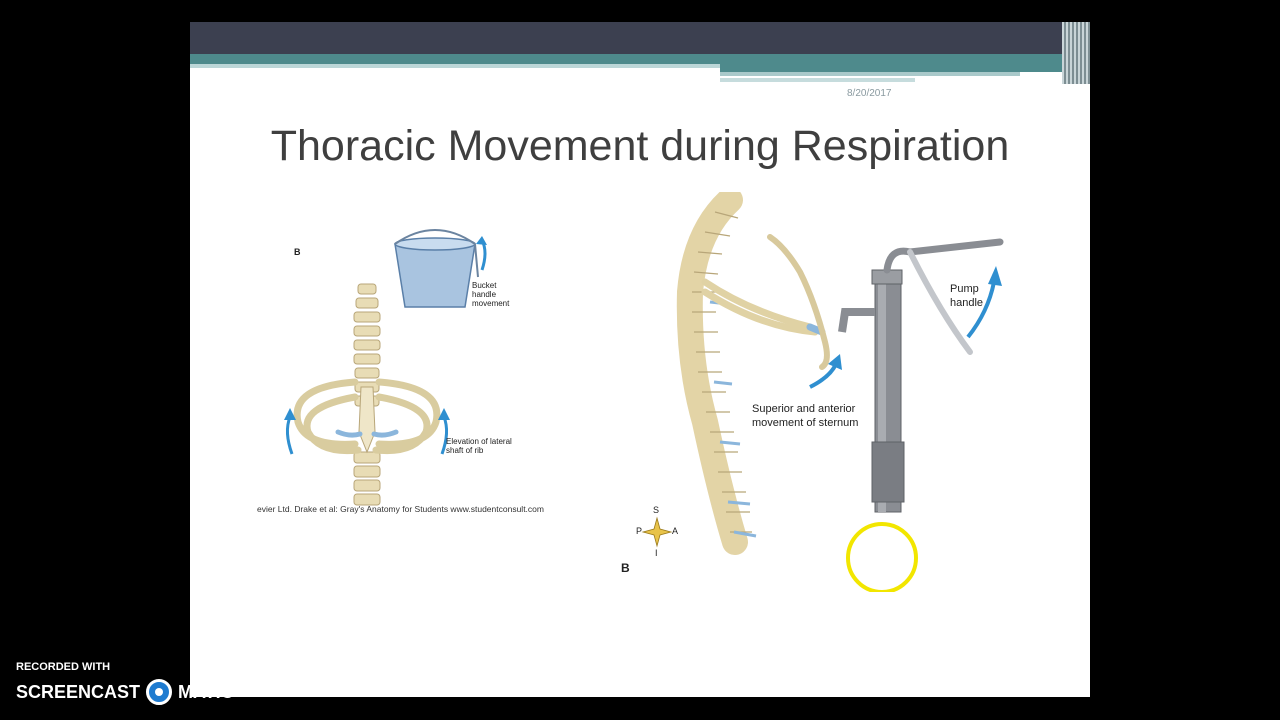  What do you see at coordinates (656, 553) in the screenshot?
I see `compass-label-i: I` at bounding box center [656, 553].